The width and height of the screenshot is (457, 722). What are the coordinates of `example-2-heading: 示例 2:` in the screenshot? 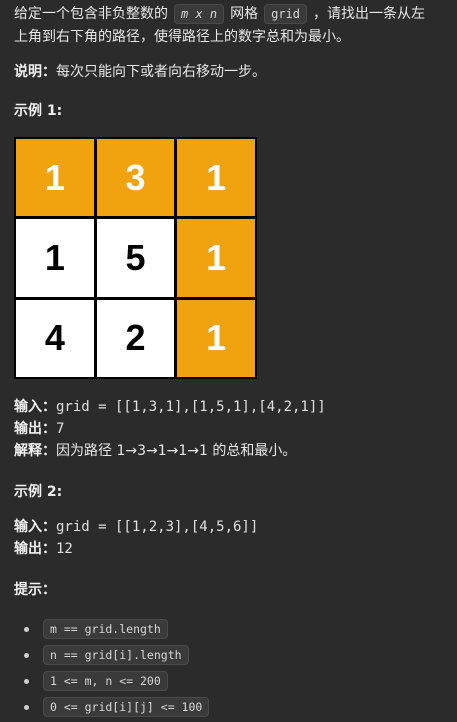 It's located at (38, 492).